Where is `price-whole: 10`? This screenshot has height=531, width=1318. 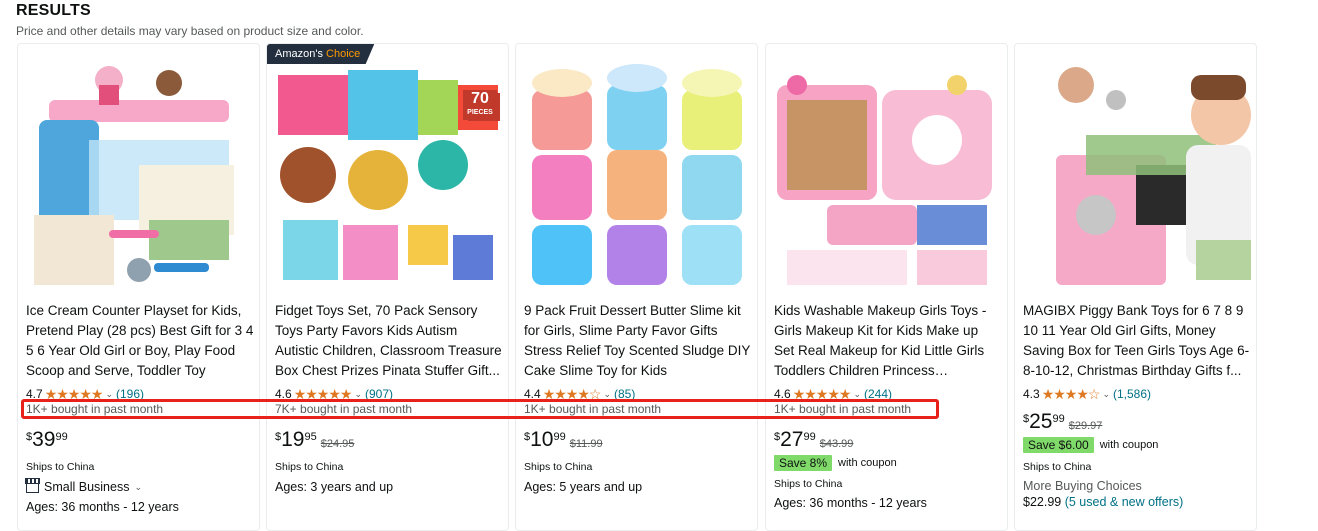 price-whole: 10 is located at coordinates (542, 439).